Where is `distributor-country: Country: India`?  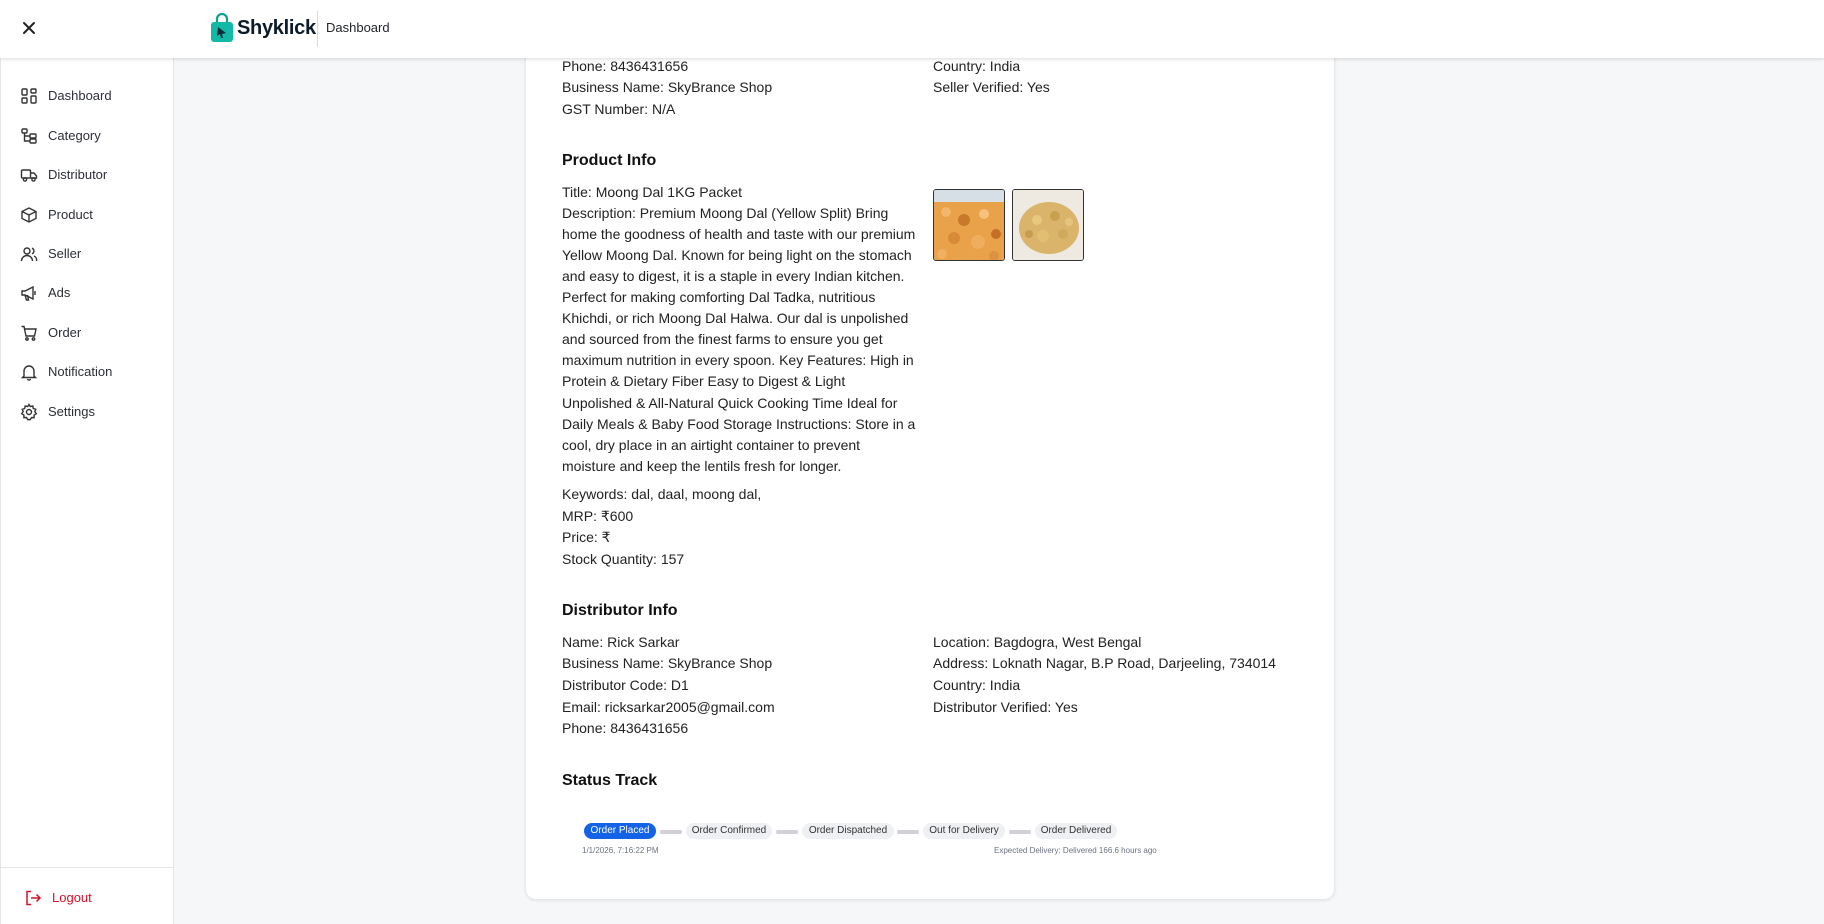
distributor-country: Country: India is located at coordinates (977, 685).